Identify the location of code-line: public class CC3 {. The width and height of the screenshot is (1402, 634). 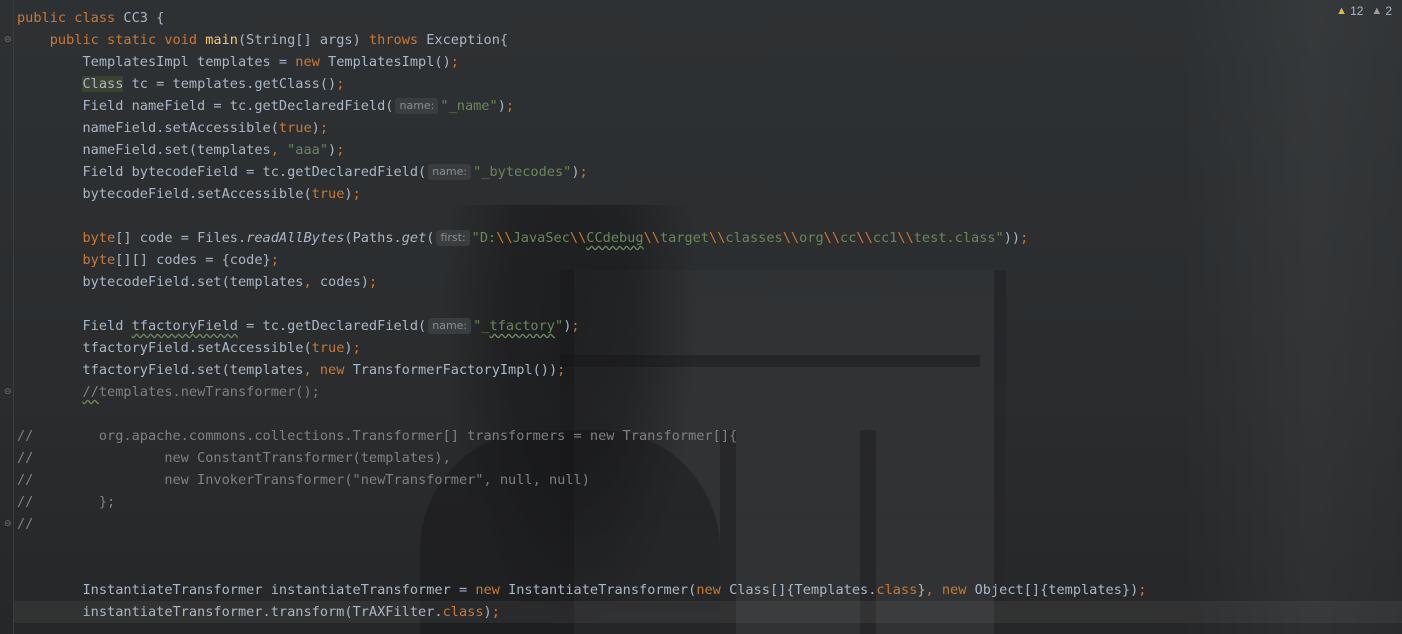
(90, 18).